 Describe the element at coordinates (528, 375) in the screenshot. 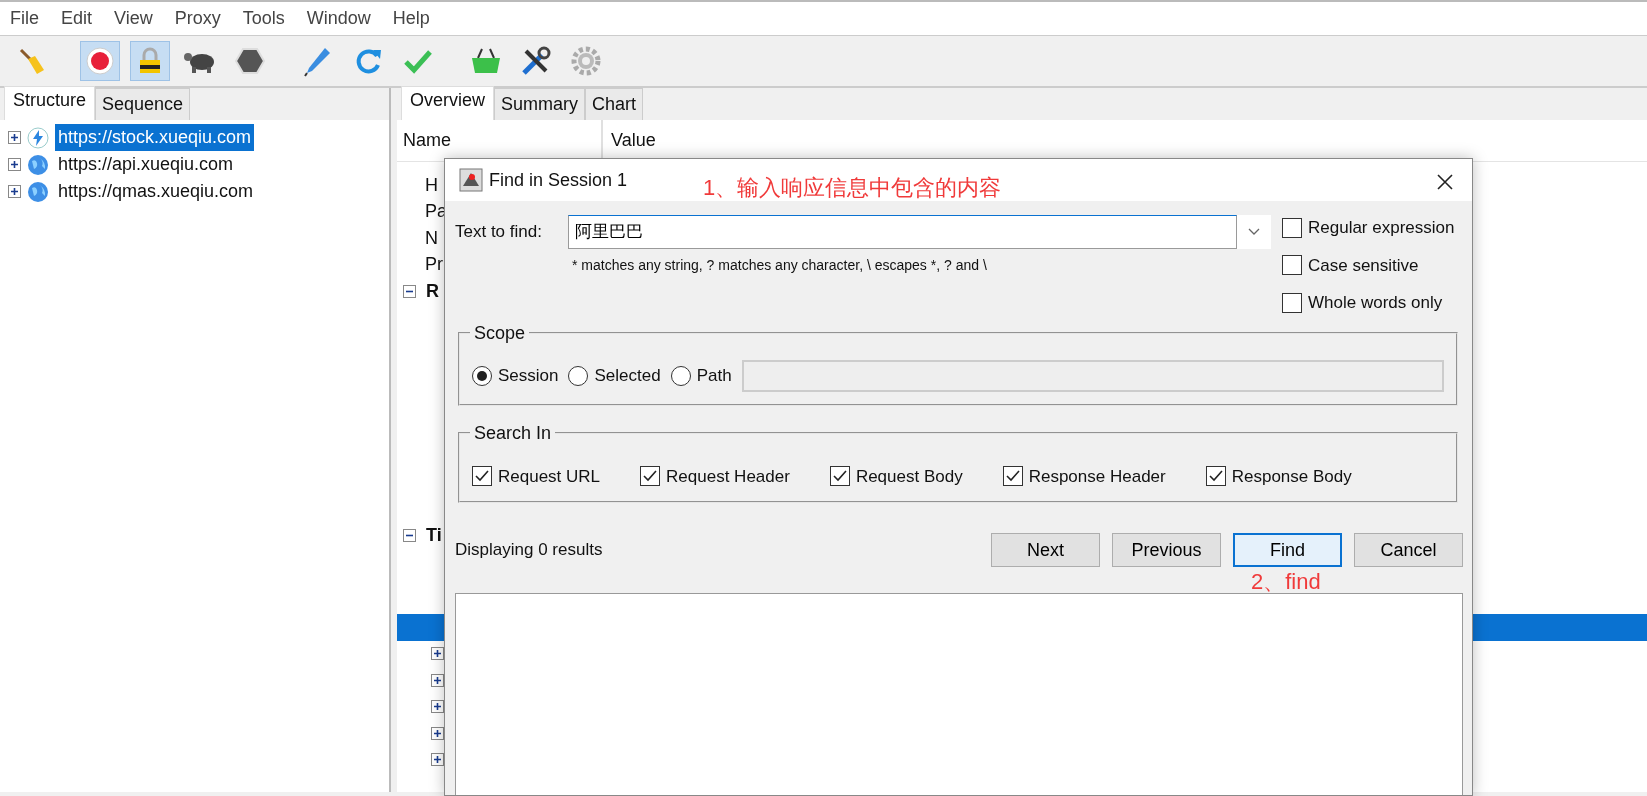

I see `radio-label: Session` at that location.